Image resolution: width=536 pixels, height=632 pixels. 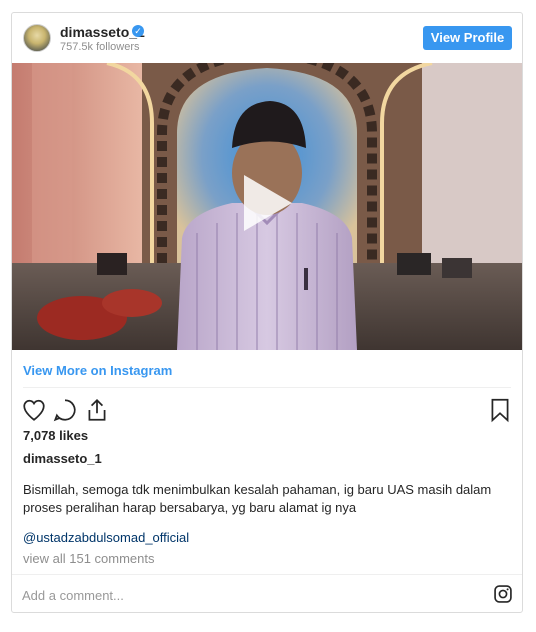 I want to click on post-owner-username: dimasseto_1, so click(x=62, y=458).